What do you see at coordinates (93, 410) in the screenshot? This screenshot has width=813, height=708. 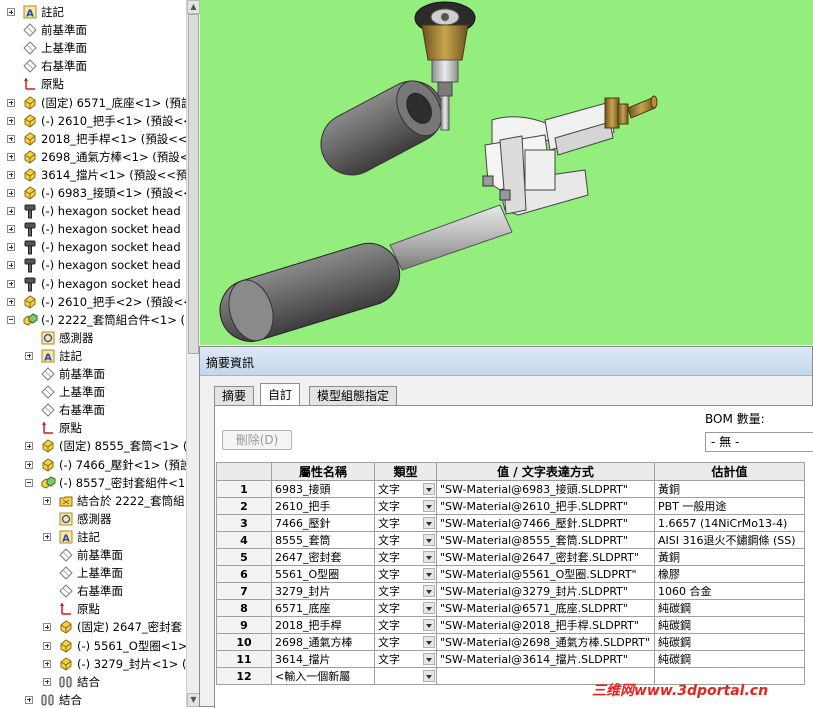 I see `tree-node: 右基準面` at bounding box center [93, 410].